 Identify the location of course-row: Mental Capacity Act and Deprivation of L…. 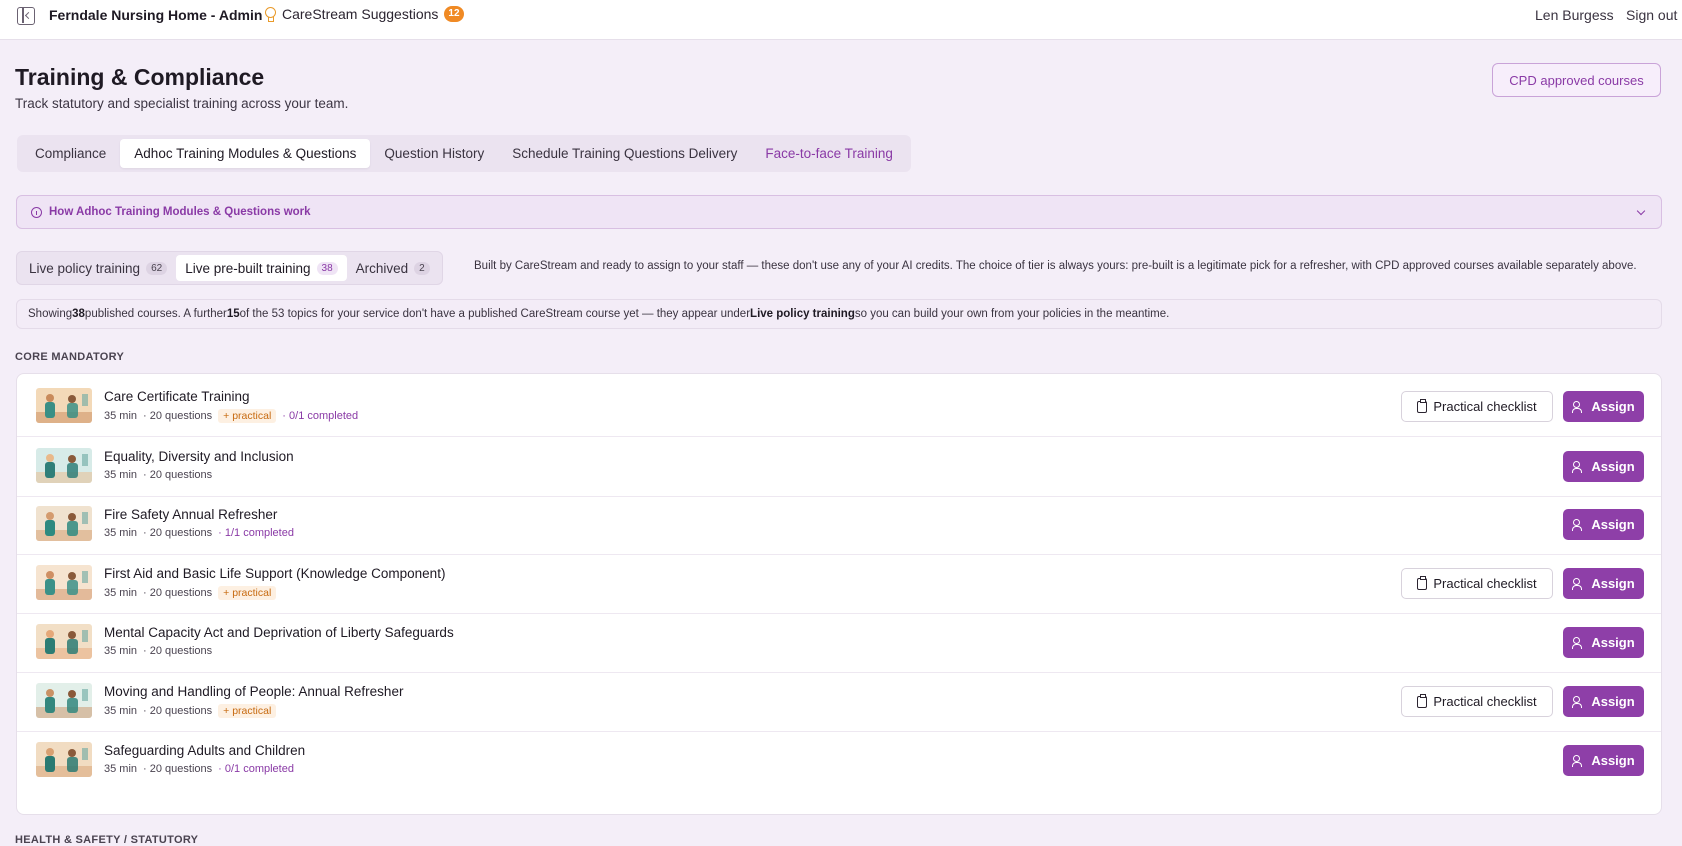
(839, 641).